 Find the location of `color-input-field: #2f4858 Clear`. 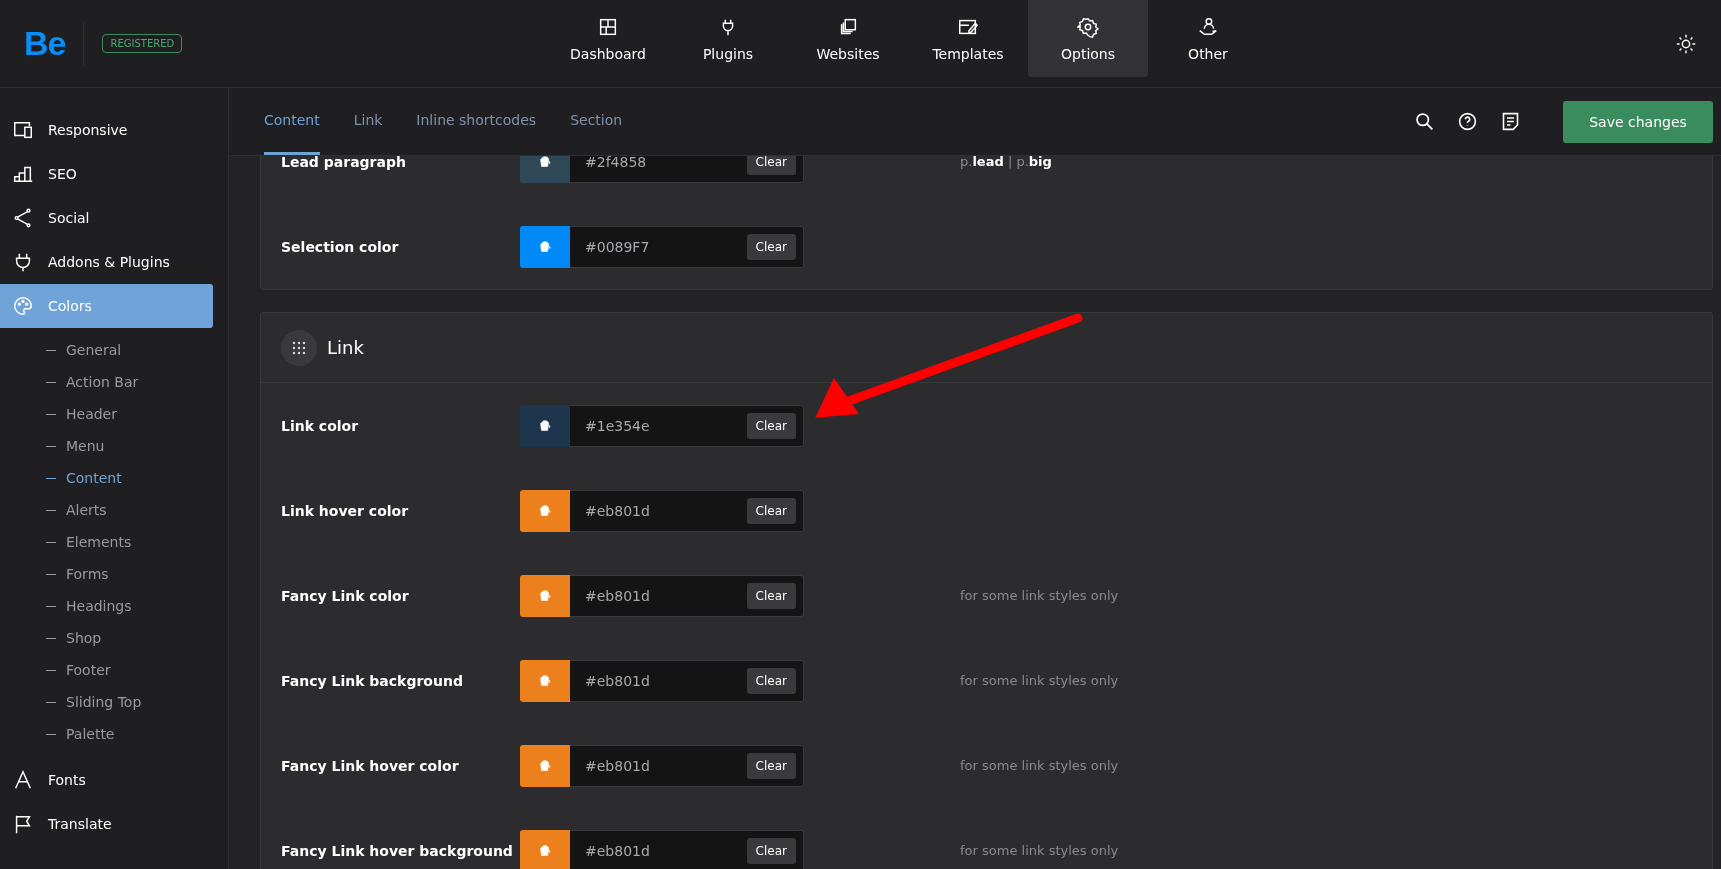

color-input-field: #2f4858 Clear is located at coordinates (687, 169).